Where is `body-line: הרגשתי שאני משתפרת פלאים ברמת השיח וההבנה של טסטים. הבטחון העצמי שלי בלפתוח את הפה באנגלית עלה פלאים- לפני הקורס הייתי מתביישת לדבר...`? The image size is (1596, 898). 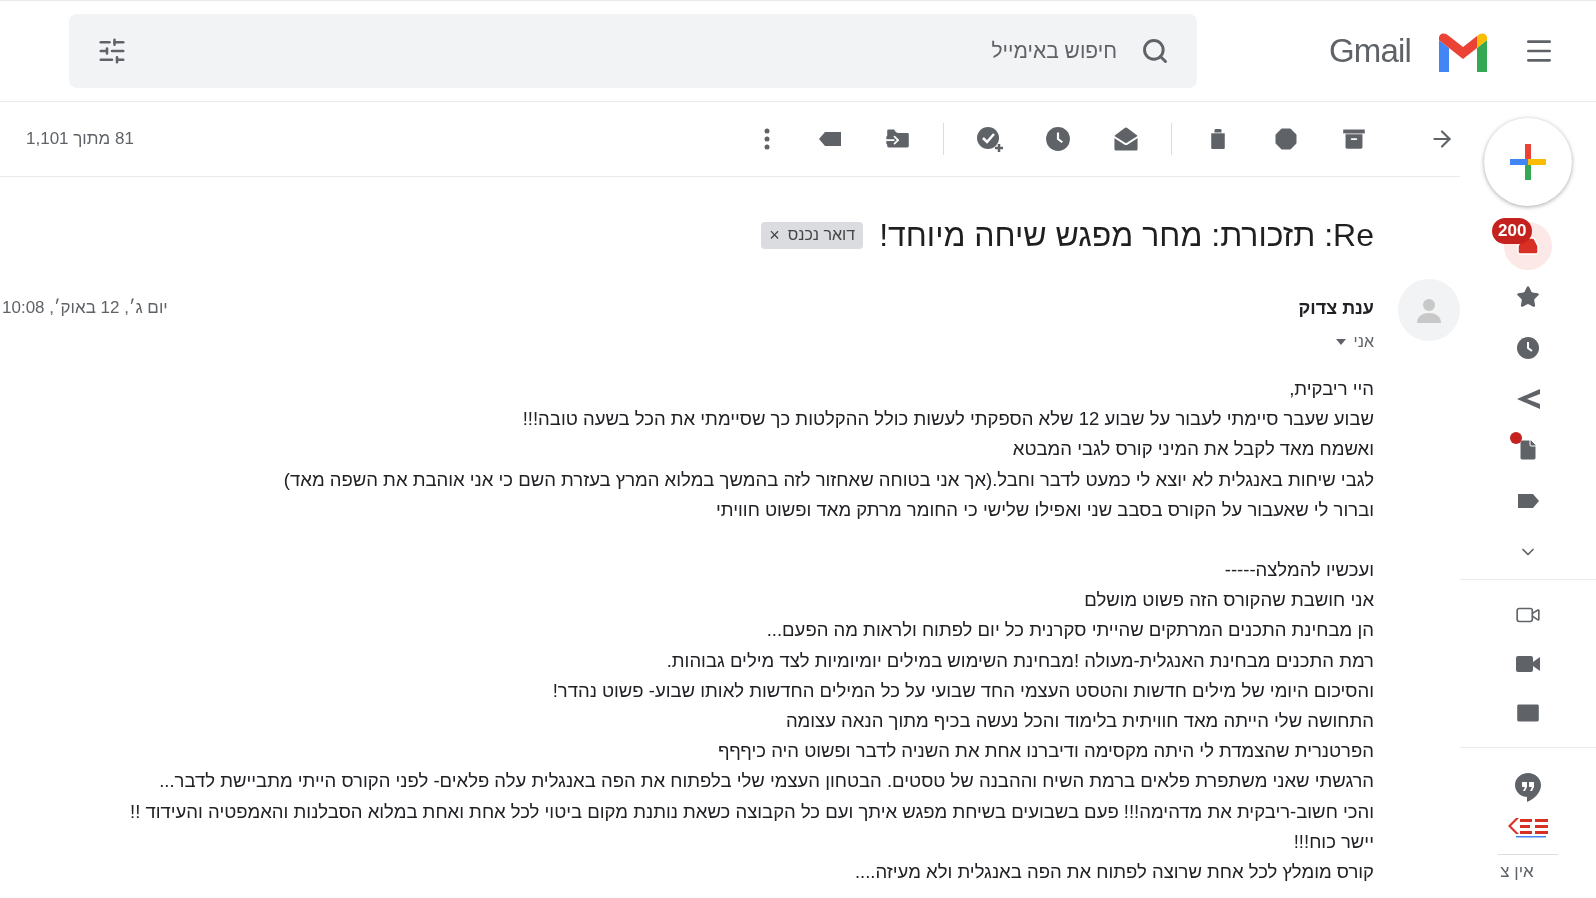
body-line: הרגשתי שאני משתפרת פלאים ברמת השיח וההבנה של טסטים. הבטחון העצמי שלי בלפתוח את הפה באנגלית עלה פלאים- לפני הקורס הייתי מתביישת לדבר... is located at coordinates (766, 781).